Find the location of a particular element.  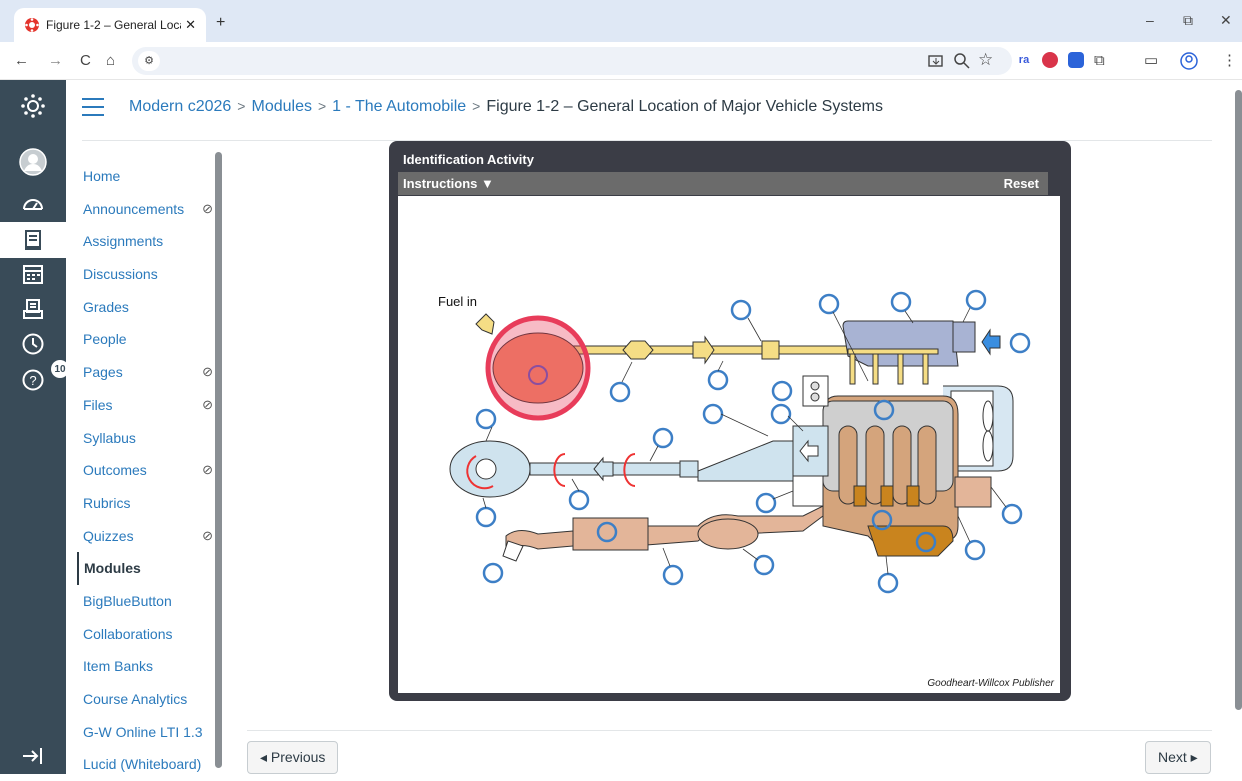

course-nav-item-banks: Item Banks is located at coordinates (147, 666).